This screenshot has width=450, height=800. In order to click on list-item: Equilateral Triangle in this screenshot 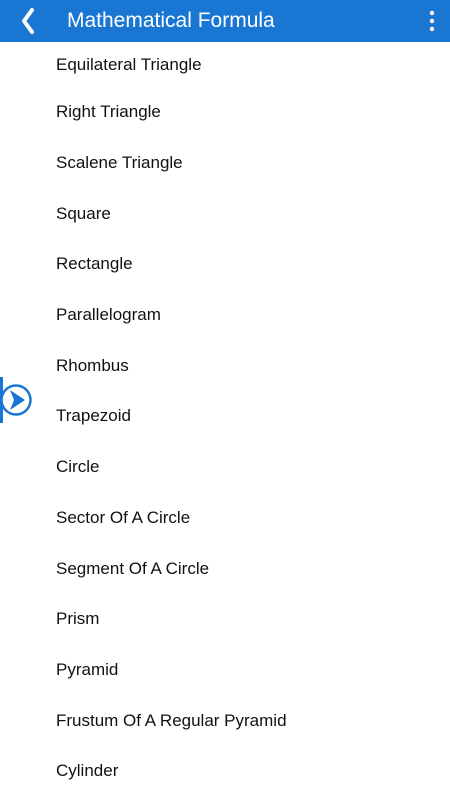, I will do `click(225, 64)`.